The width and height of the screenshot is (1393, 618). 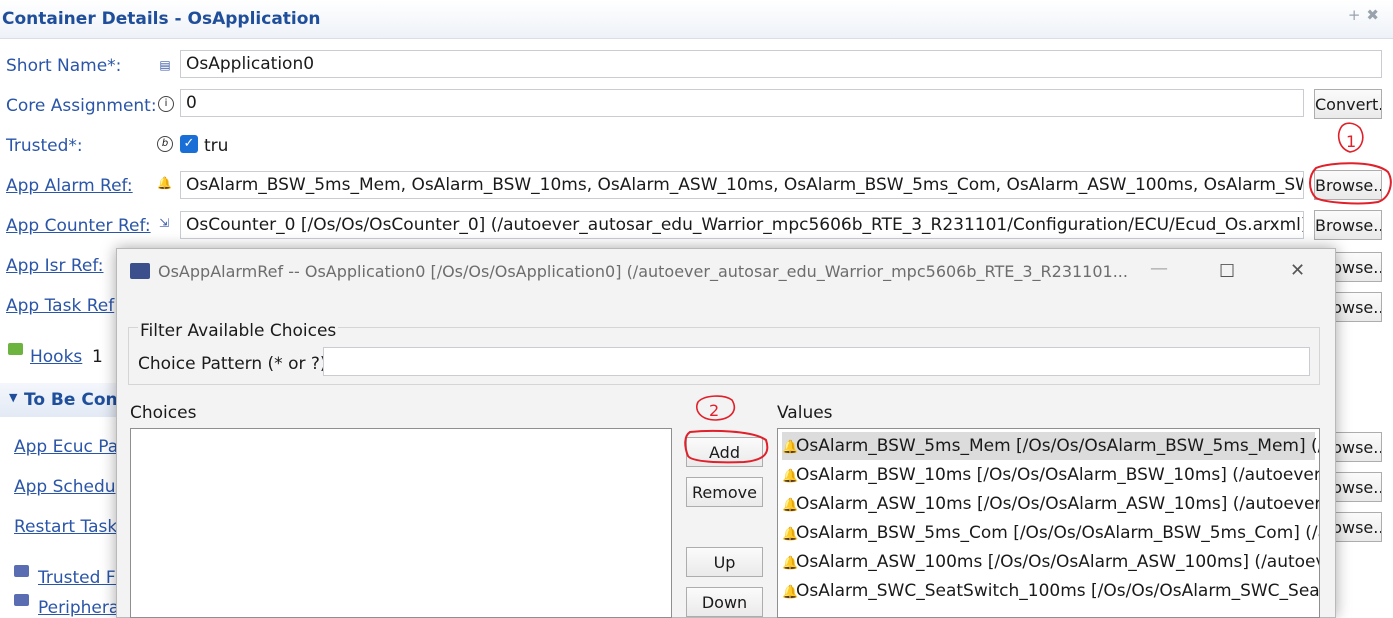 What do you see at coordinates (726, 446) in the screenshot?
I see `annotation-circle-add` at bounding box center [726, 446].